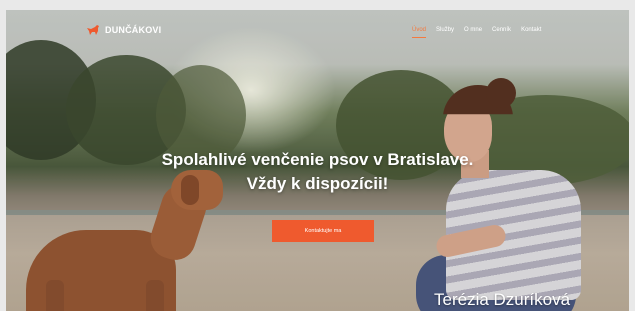 The width and height of the screenshot is (635, 311). I want to click on hero-headline-line1: Spolahlivé venčenie psov v Bratislave., so click(317, 159).